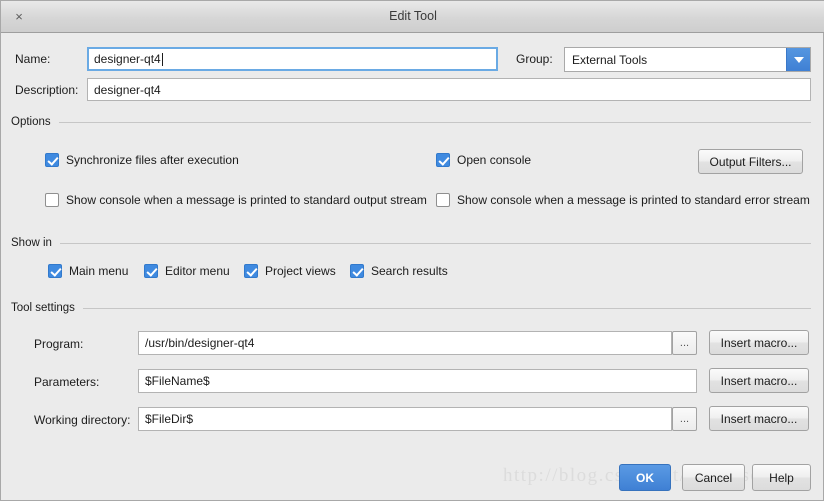 This screenshot has height=501, width=824. I want to click on group-select: External Tools, so click(687, 59).